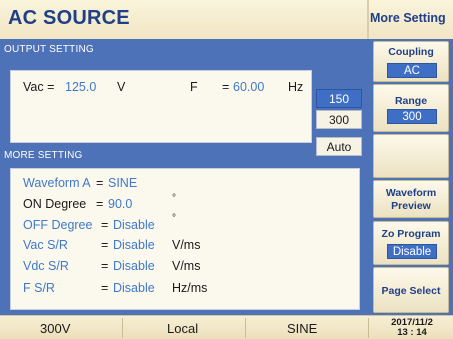 This screenshot has width=453, height=339. Describe the element at coordinates (411, 61) in the screenshot. I see `coupling-softkey: Coupling AC` at that location.